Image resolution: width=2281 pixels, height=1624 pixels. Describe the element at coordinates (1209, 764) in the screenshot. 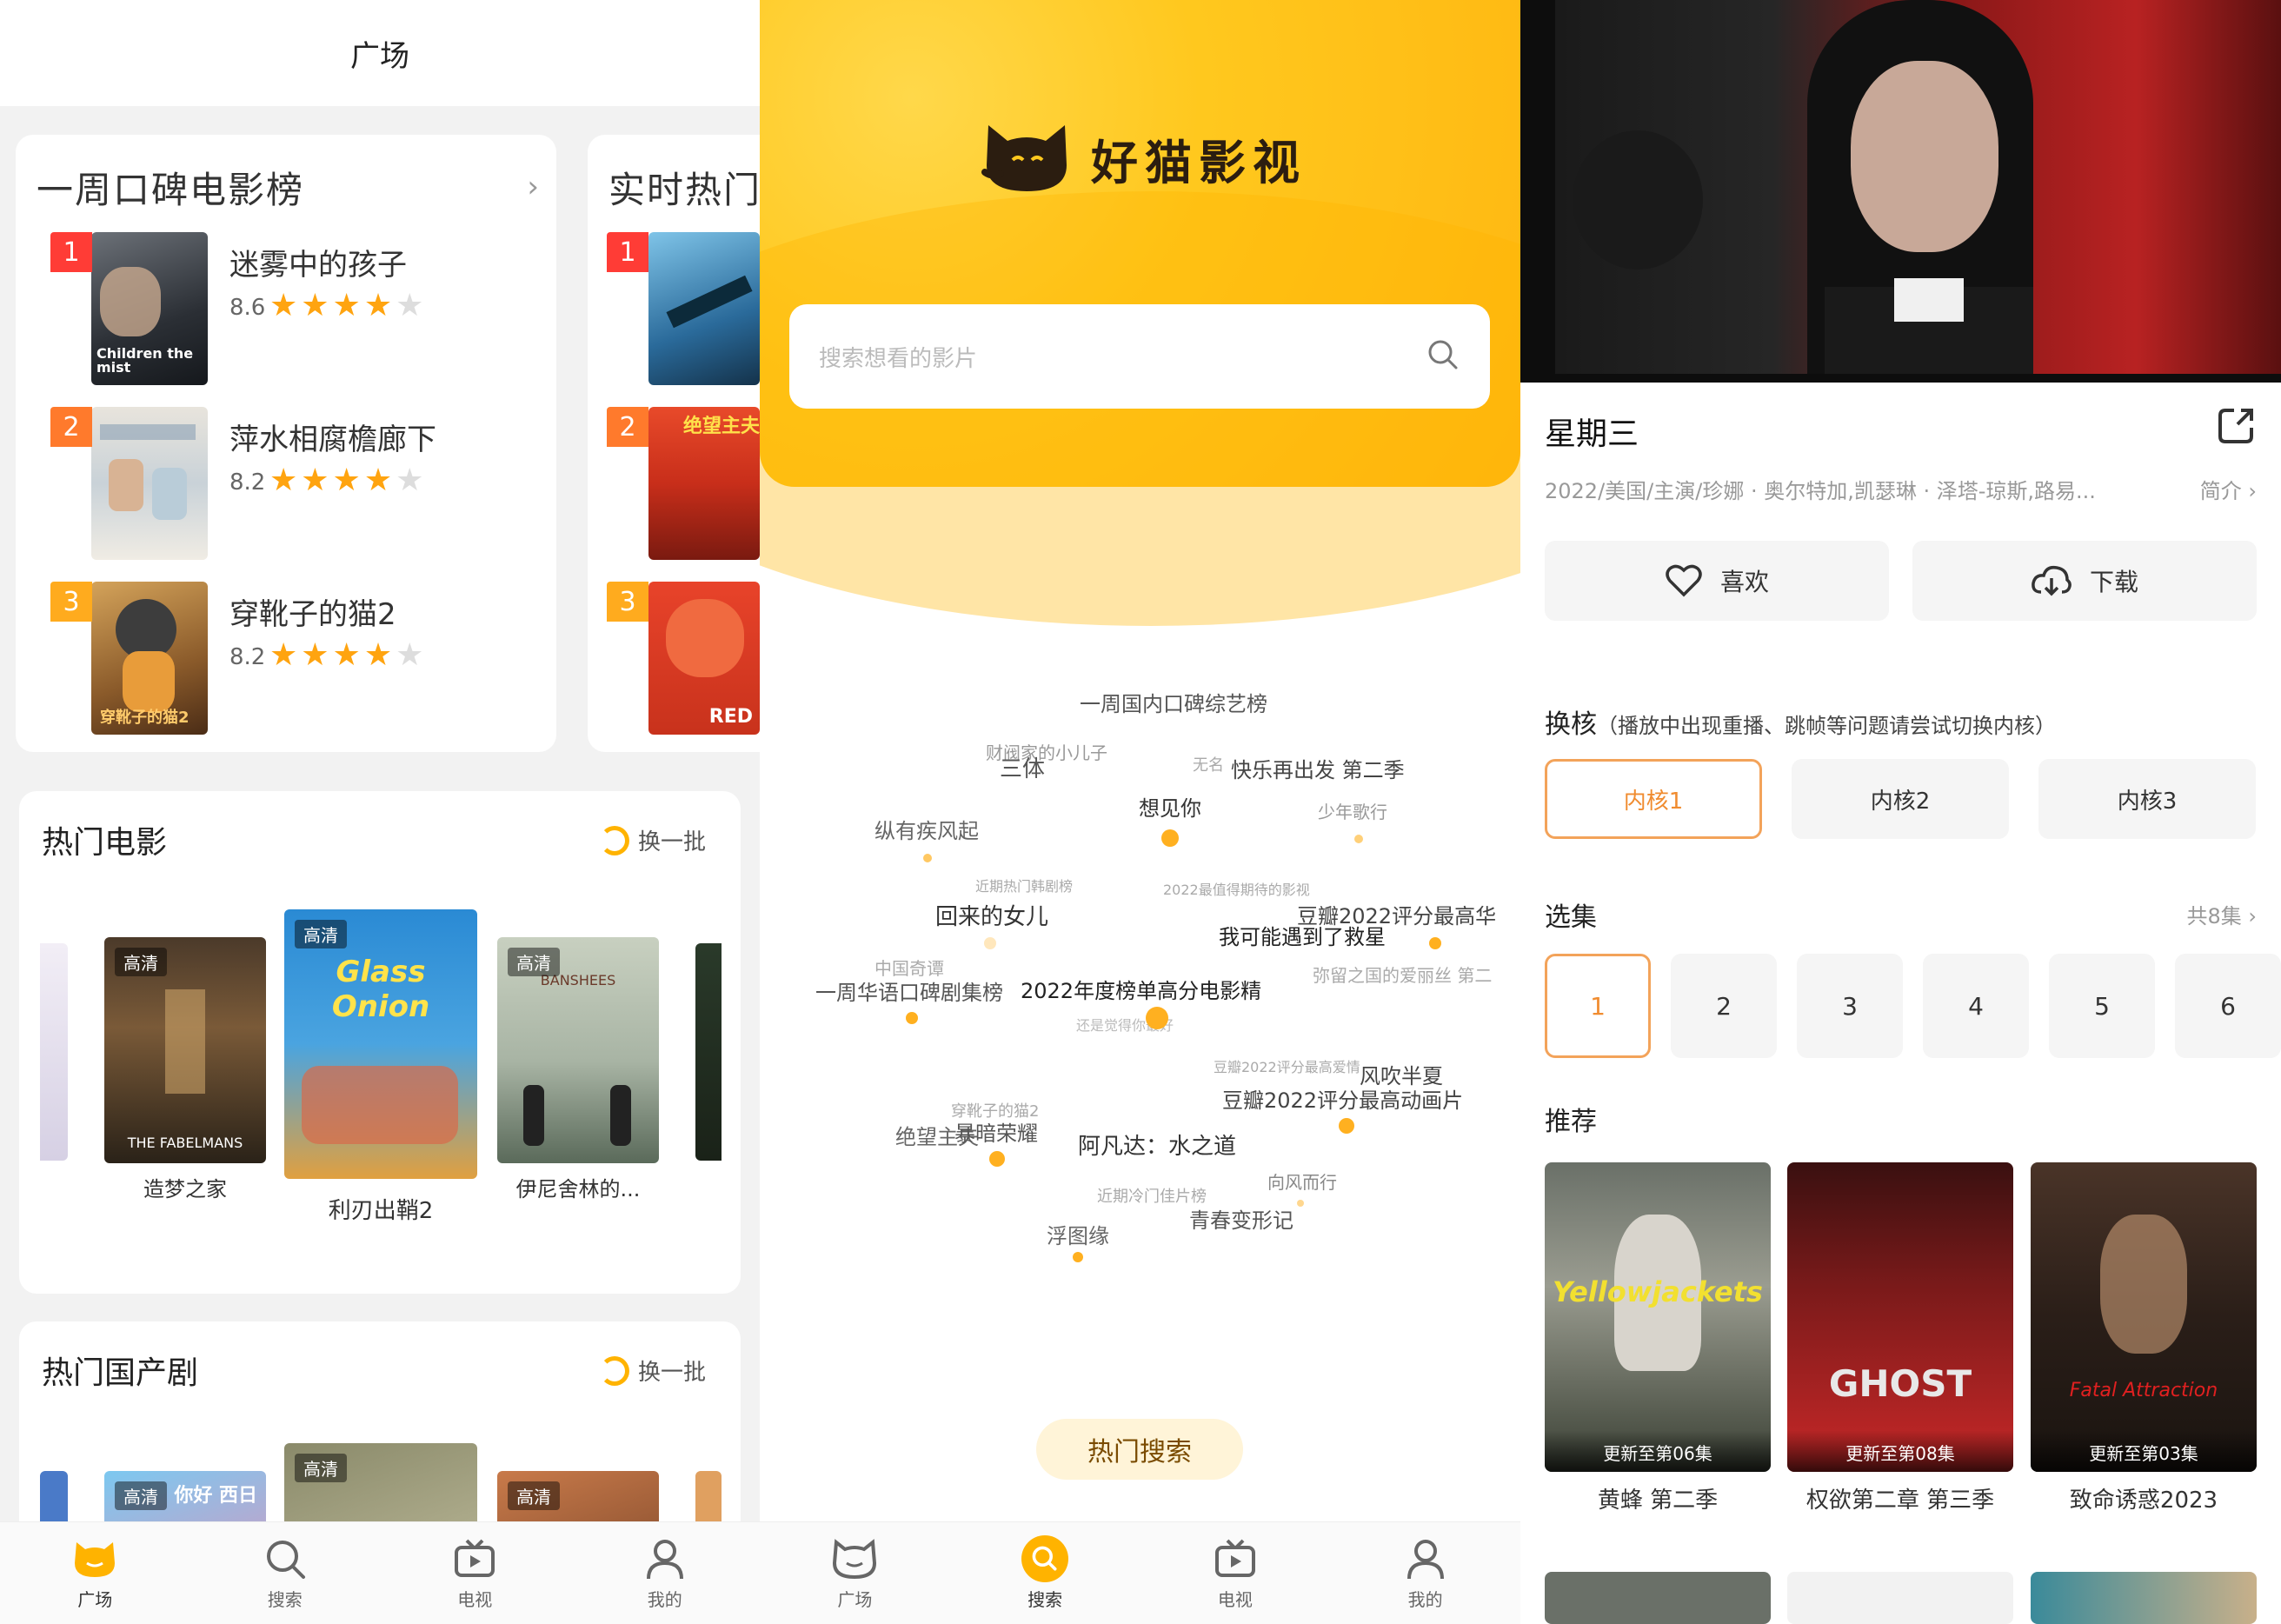

I see `cloud-item: 无名` at that location.